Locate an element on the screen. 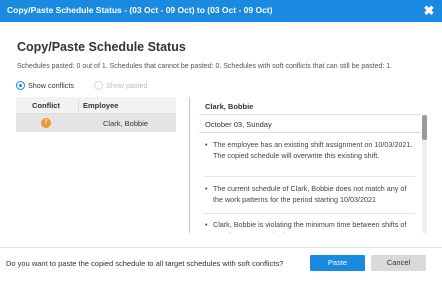 This screenshot has width=442, height=283. column-header-employee: Employee is located at coordinates (100, 105).